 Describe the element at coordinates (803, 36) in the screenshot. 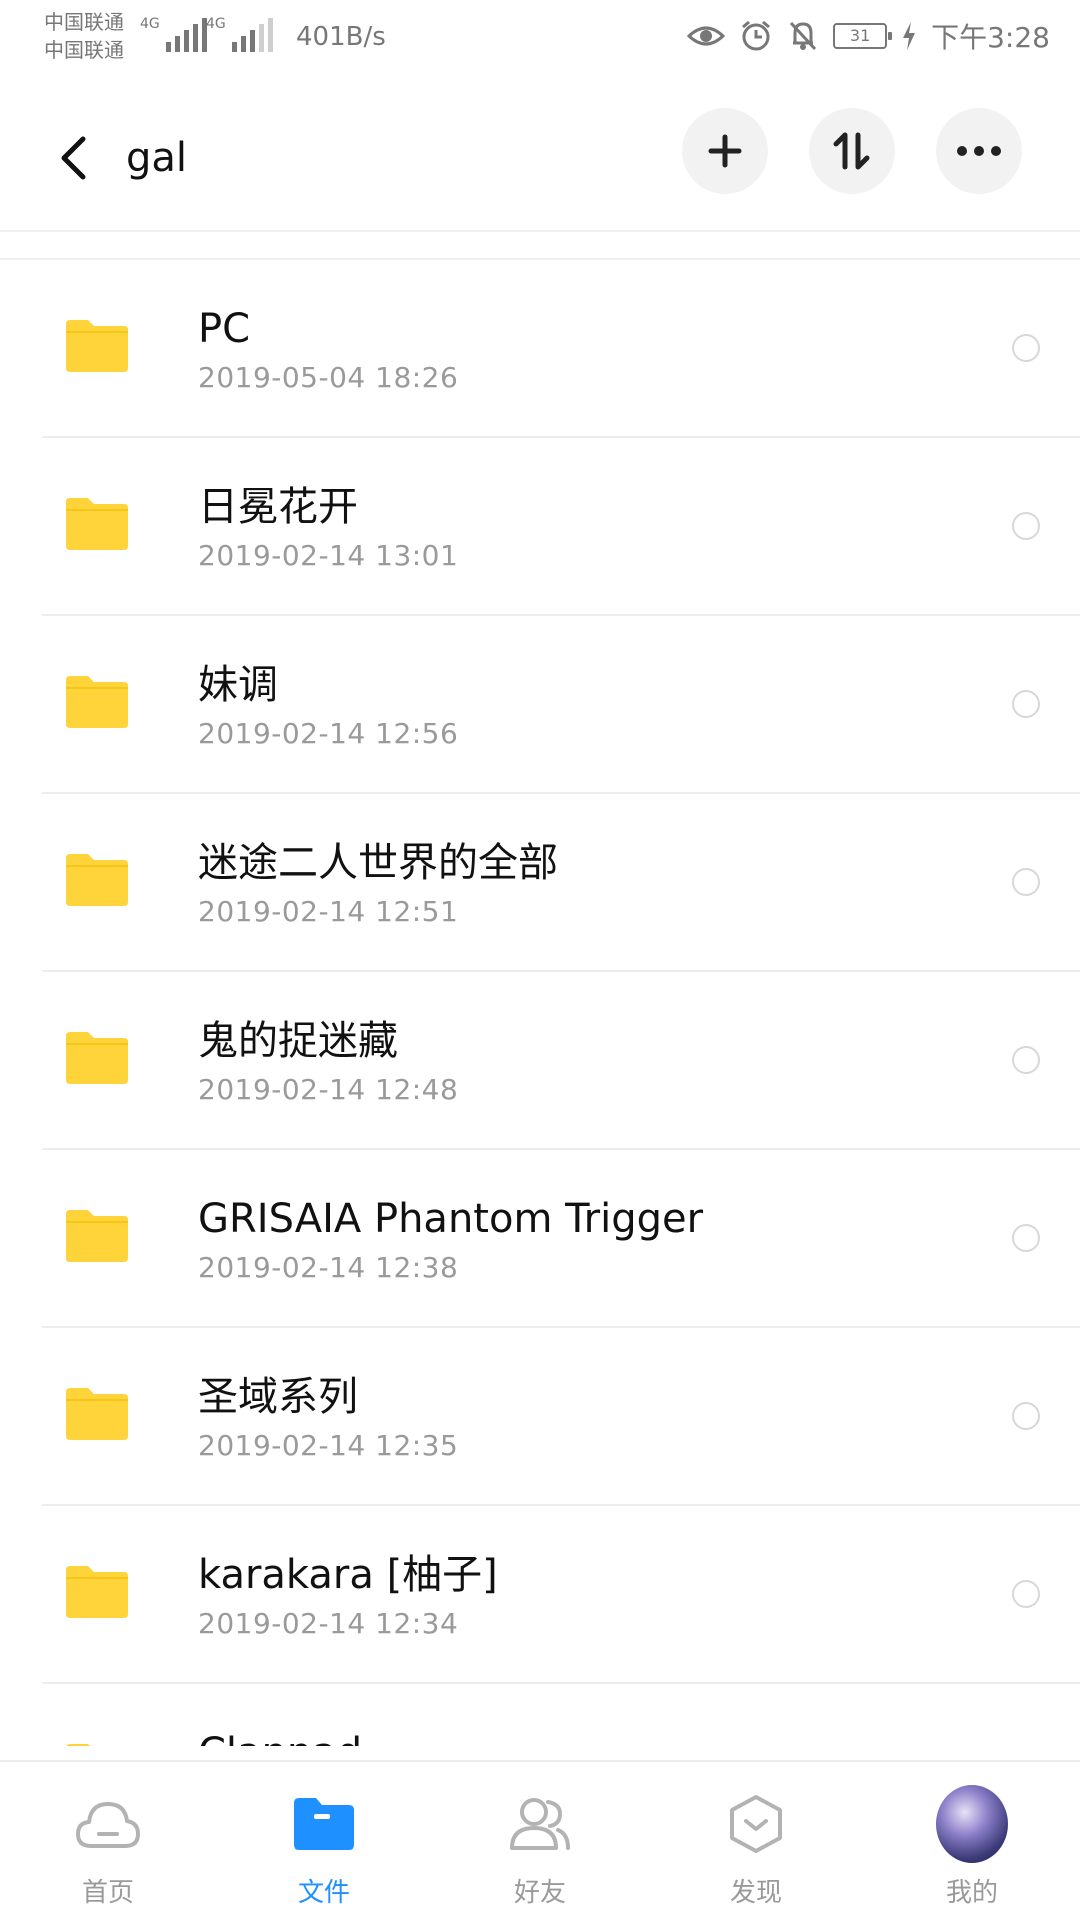

I see `mute-bell-icon` at that location.